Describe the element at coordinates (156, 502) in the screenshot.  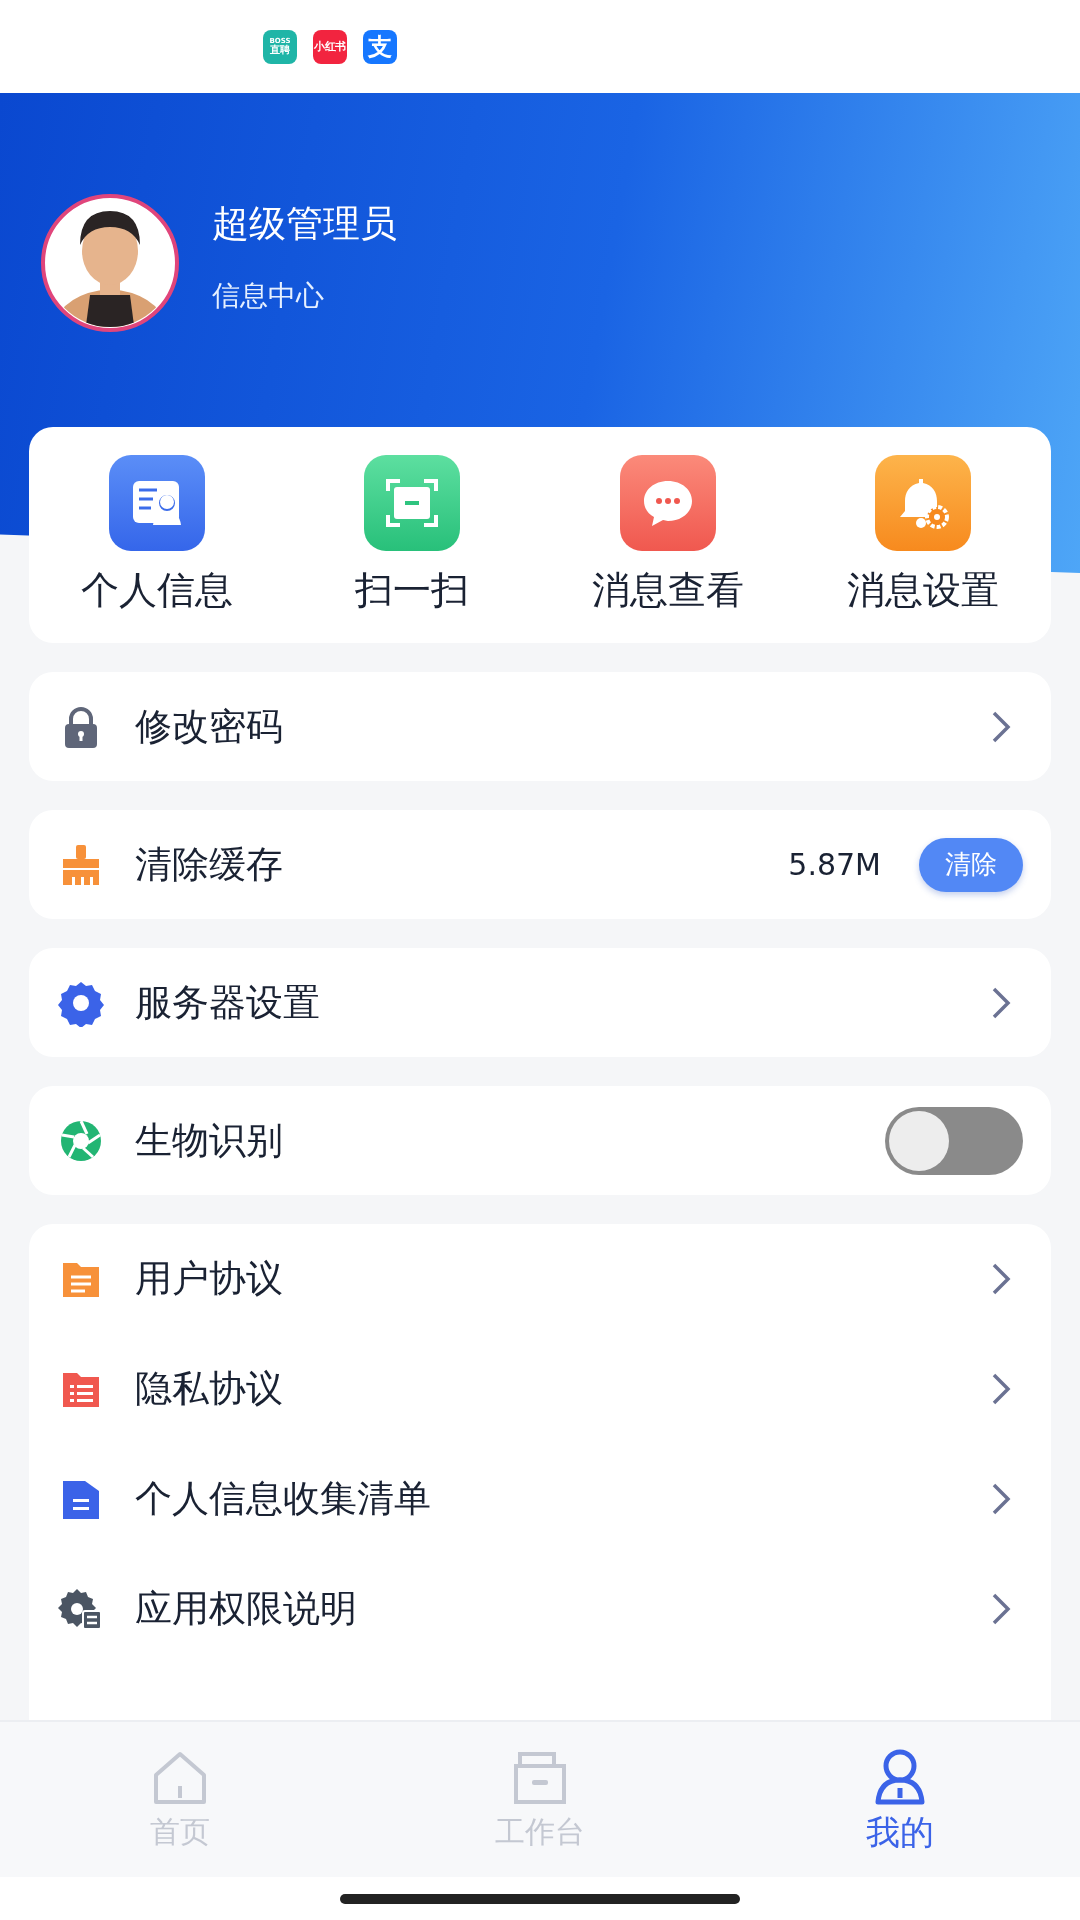
I see `contact-card-icon` at that location.